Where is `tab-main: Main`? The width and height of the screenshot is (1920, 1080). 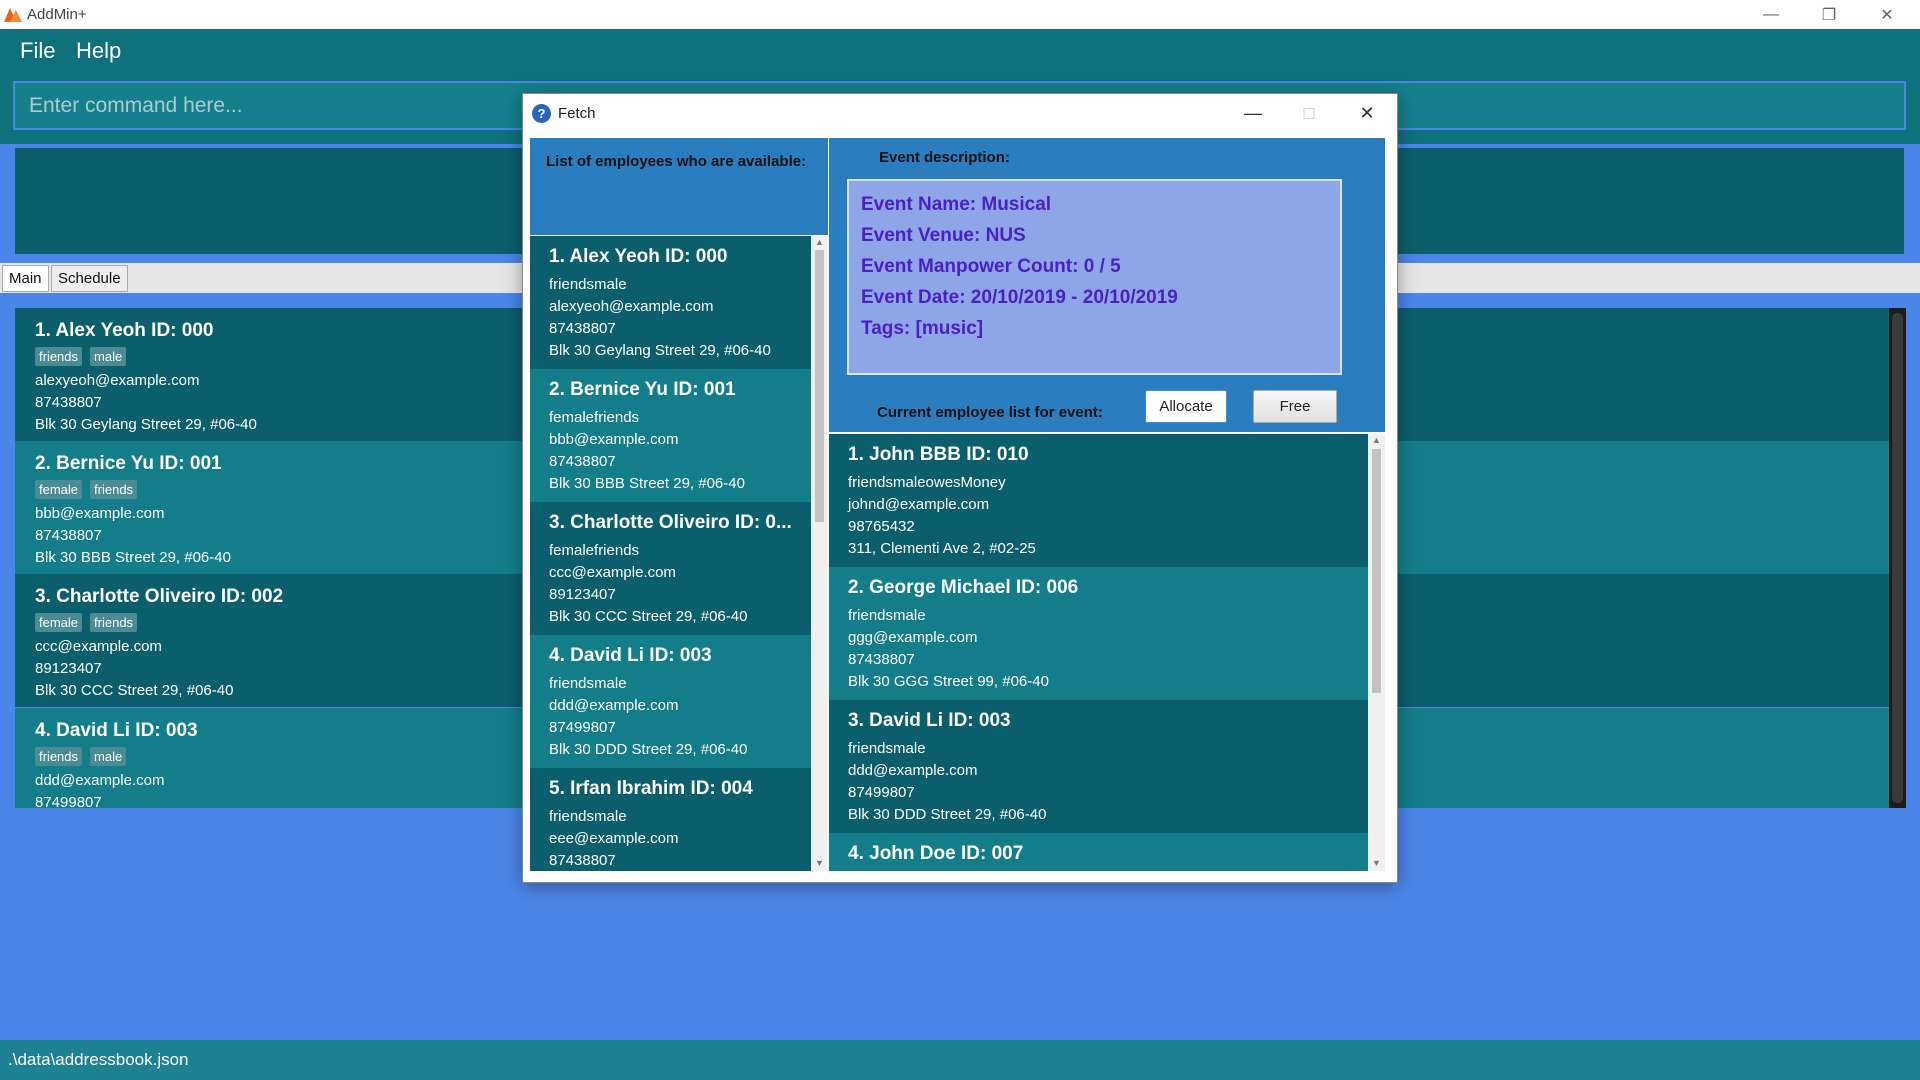
tab-main: Main is located at coordinates (25, 278).